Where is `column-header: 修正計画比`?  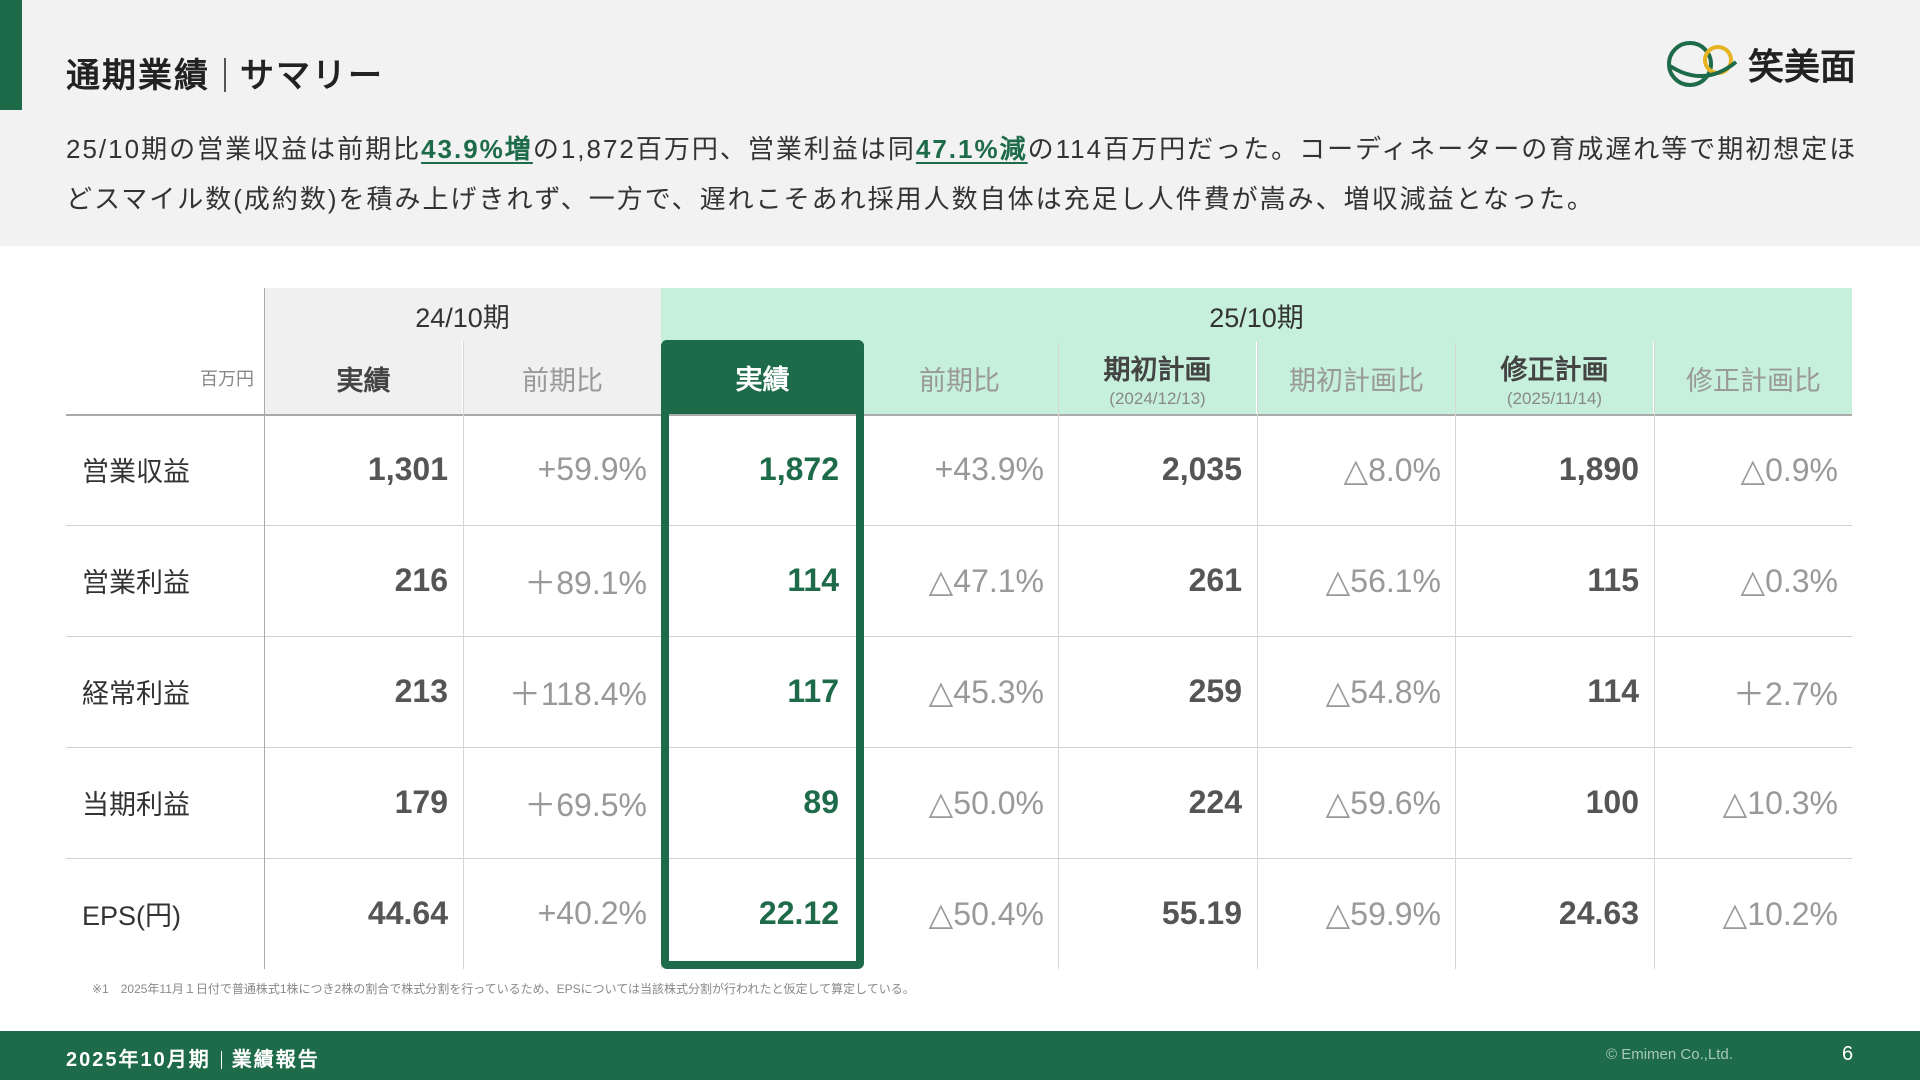 column-header: 修正計画比 is located at coordinates (1753, 378).